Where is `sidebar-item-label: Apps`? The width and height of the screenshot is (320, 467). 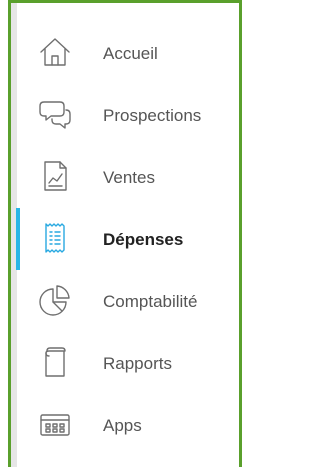
sidebar-item-label: Apps is located at coordinates (122, 425).